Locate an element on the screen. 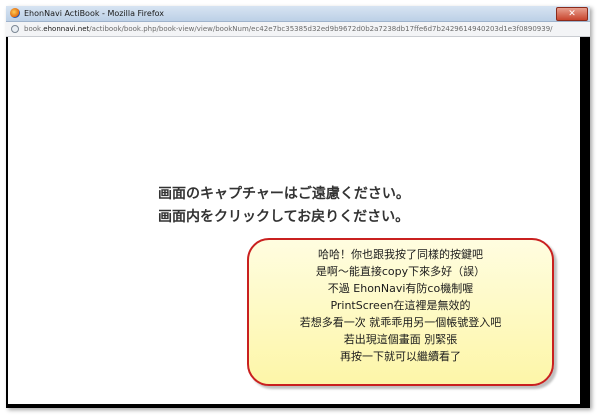 Image resolution: width=600 pixels, height=416 pixels. warning-line-1: 画面のキャプチャーはご遠慮ください。 is located at coordinates (284, 194).